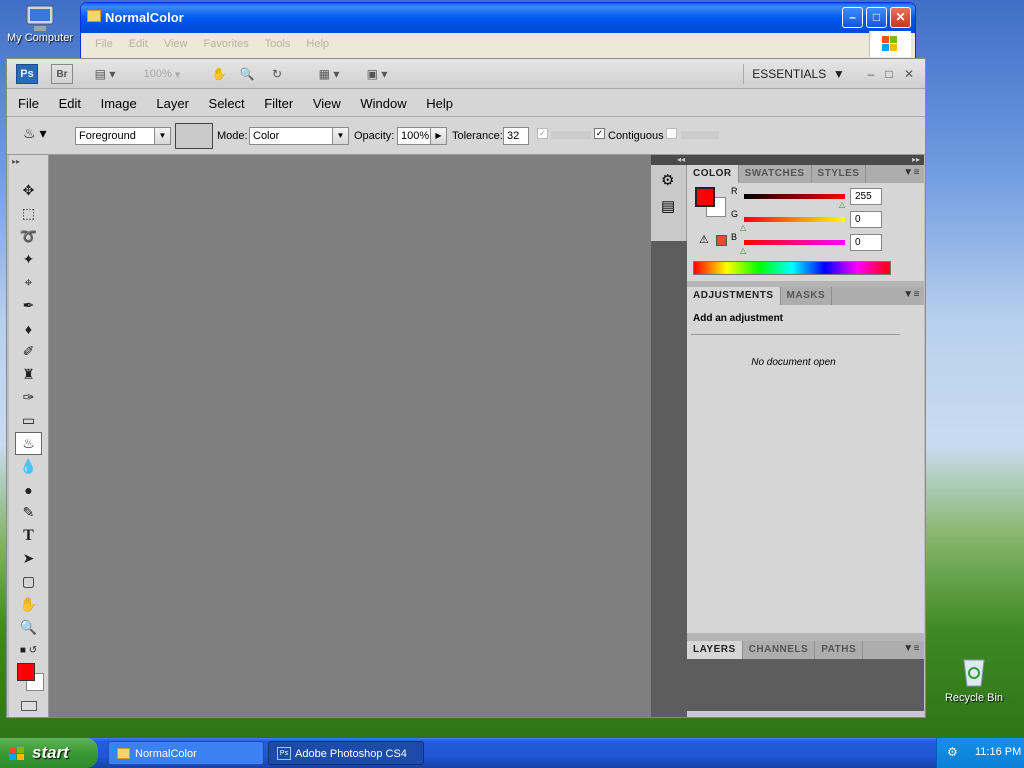  What do you see at coordinates (671, 133) in the screenshot?
I see `all-layers-checkbox` at bounding box center [671, 133].